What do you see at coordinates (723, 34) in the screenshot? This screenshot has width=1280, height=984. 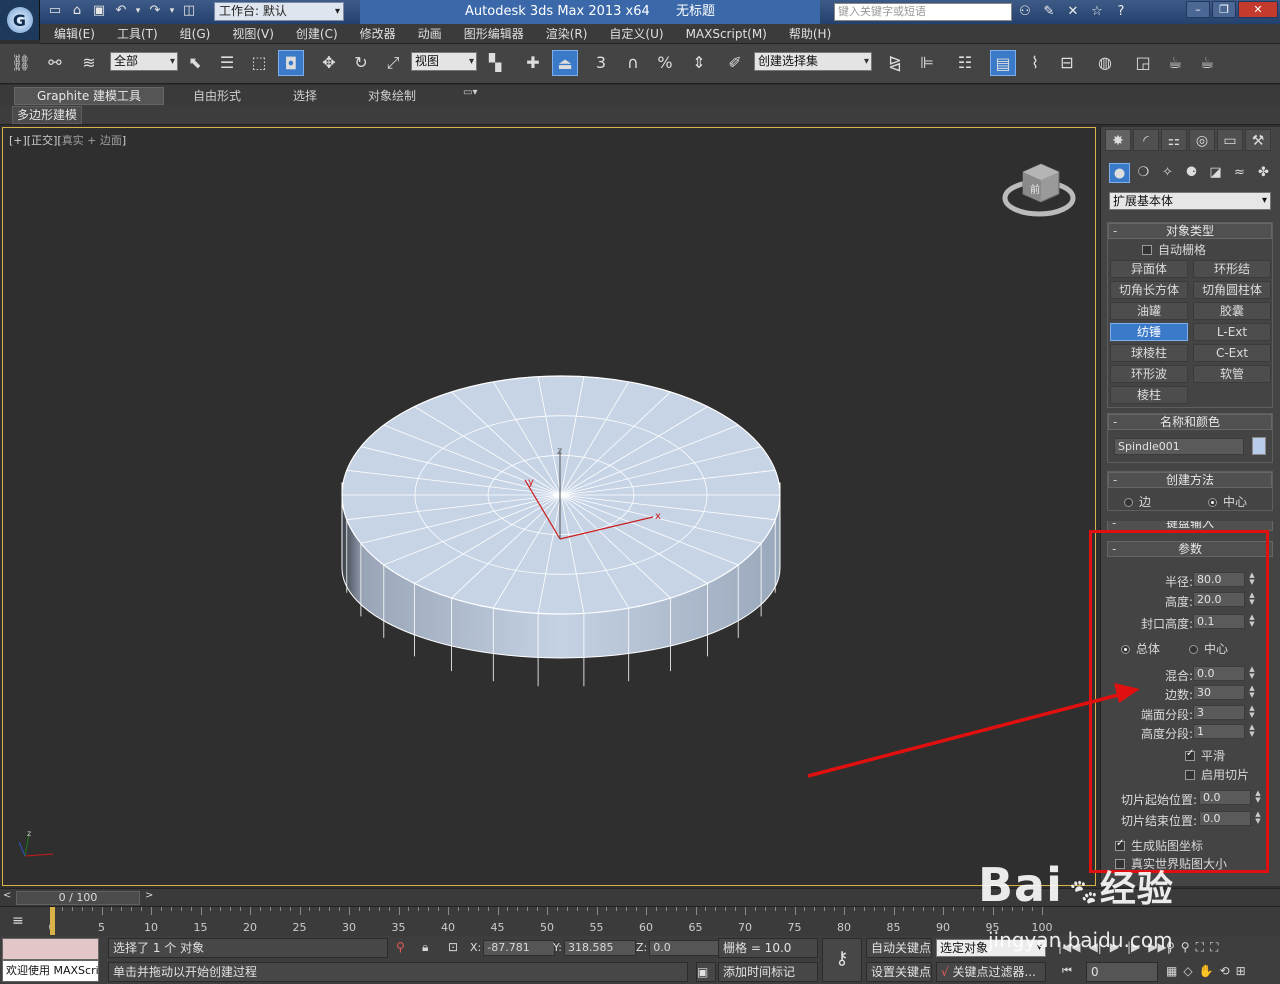 I see `menu-maxscript: MAXScript(M)` at bounding box center [723, 34].